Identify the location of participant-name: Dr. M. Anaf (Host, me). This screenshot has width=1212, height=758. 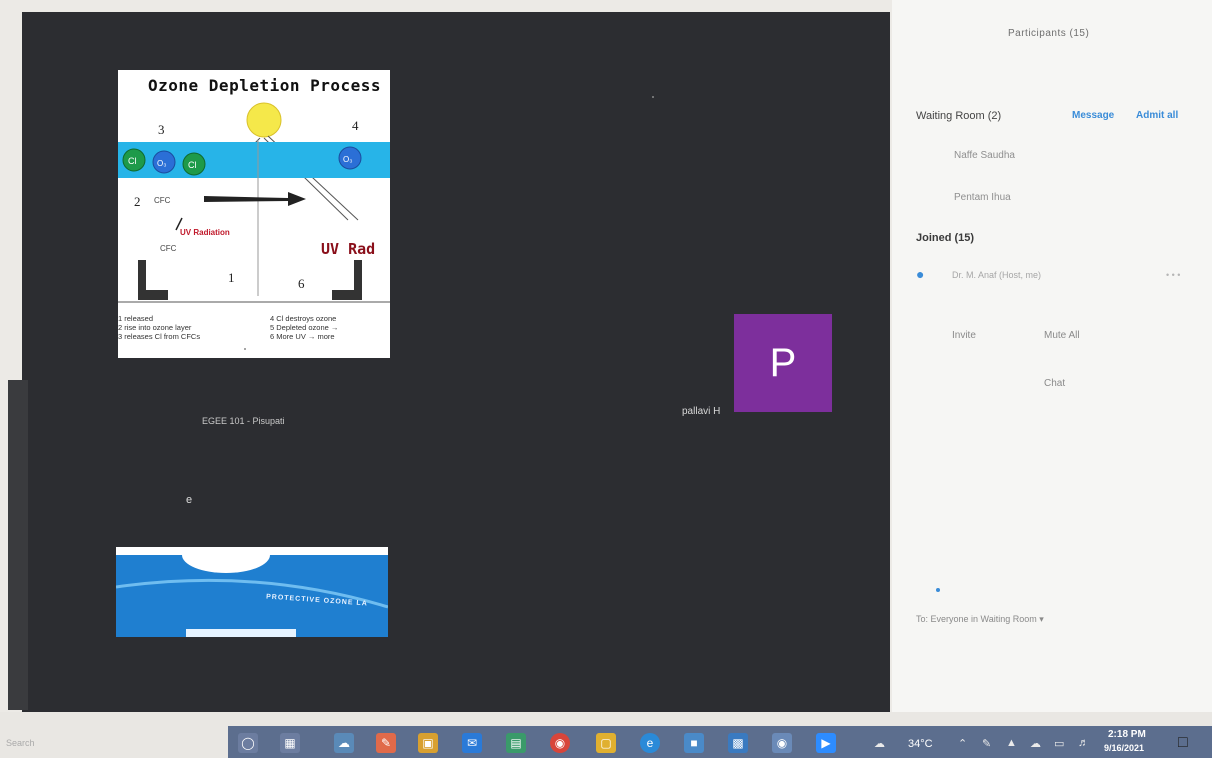
(997, 275).